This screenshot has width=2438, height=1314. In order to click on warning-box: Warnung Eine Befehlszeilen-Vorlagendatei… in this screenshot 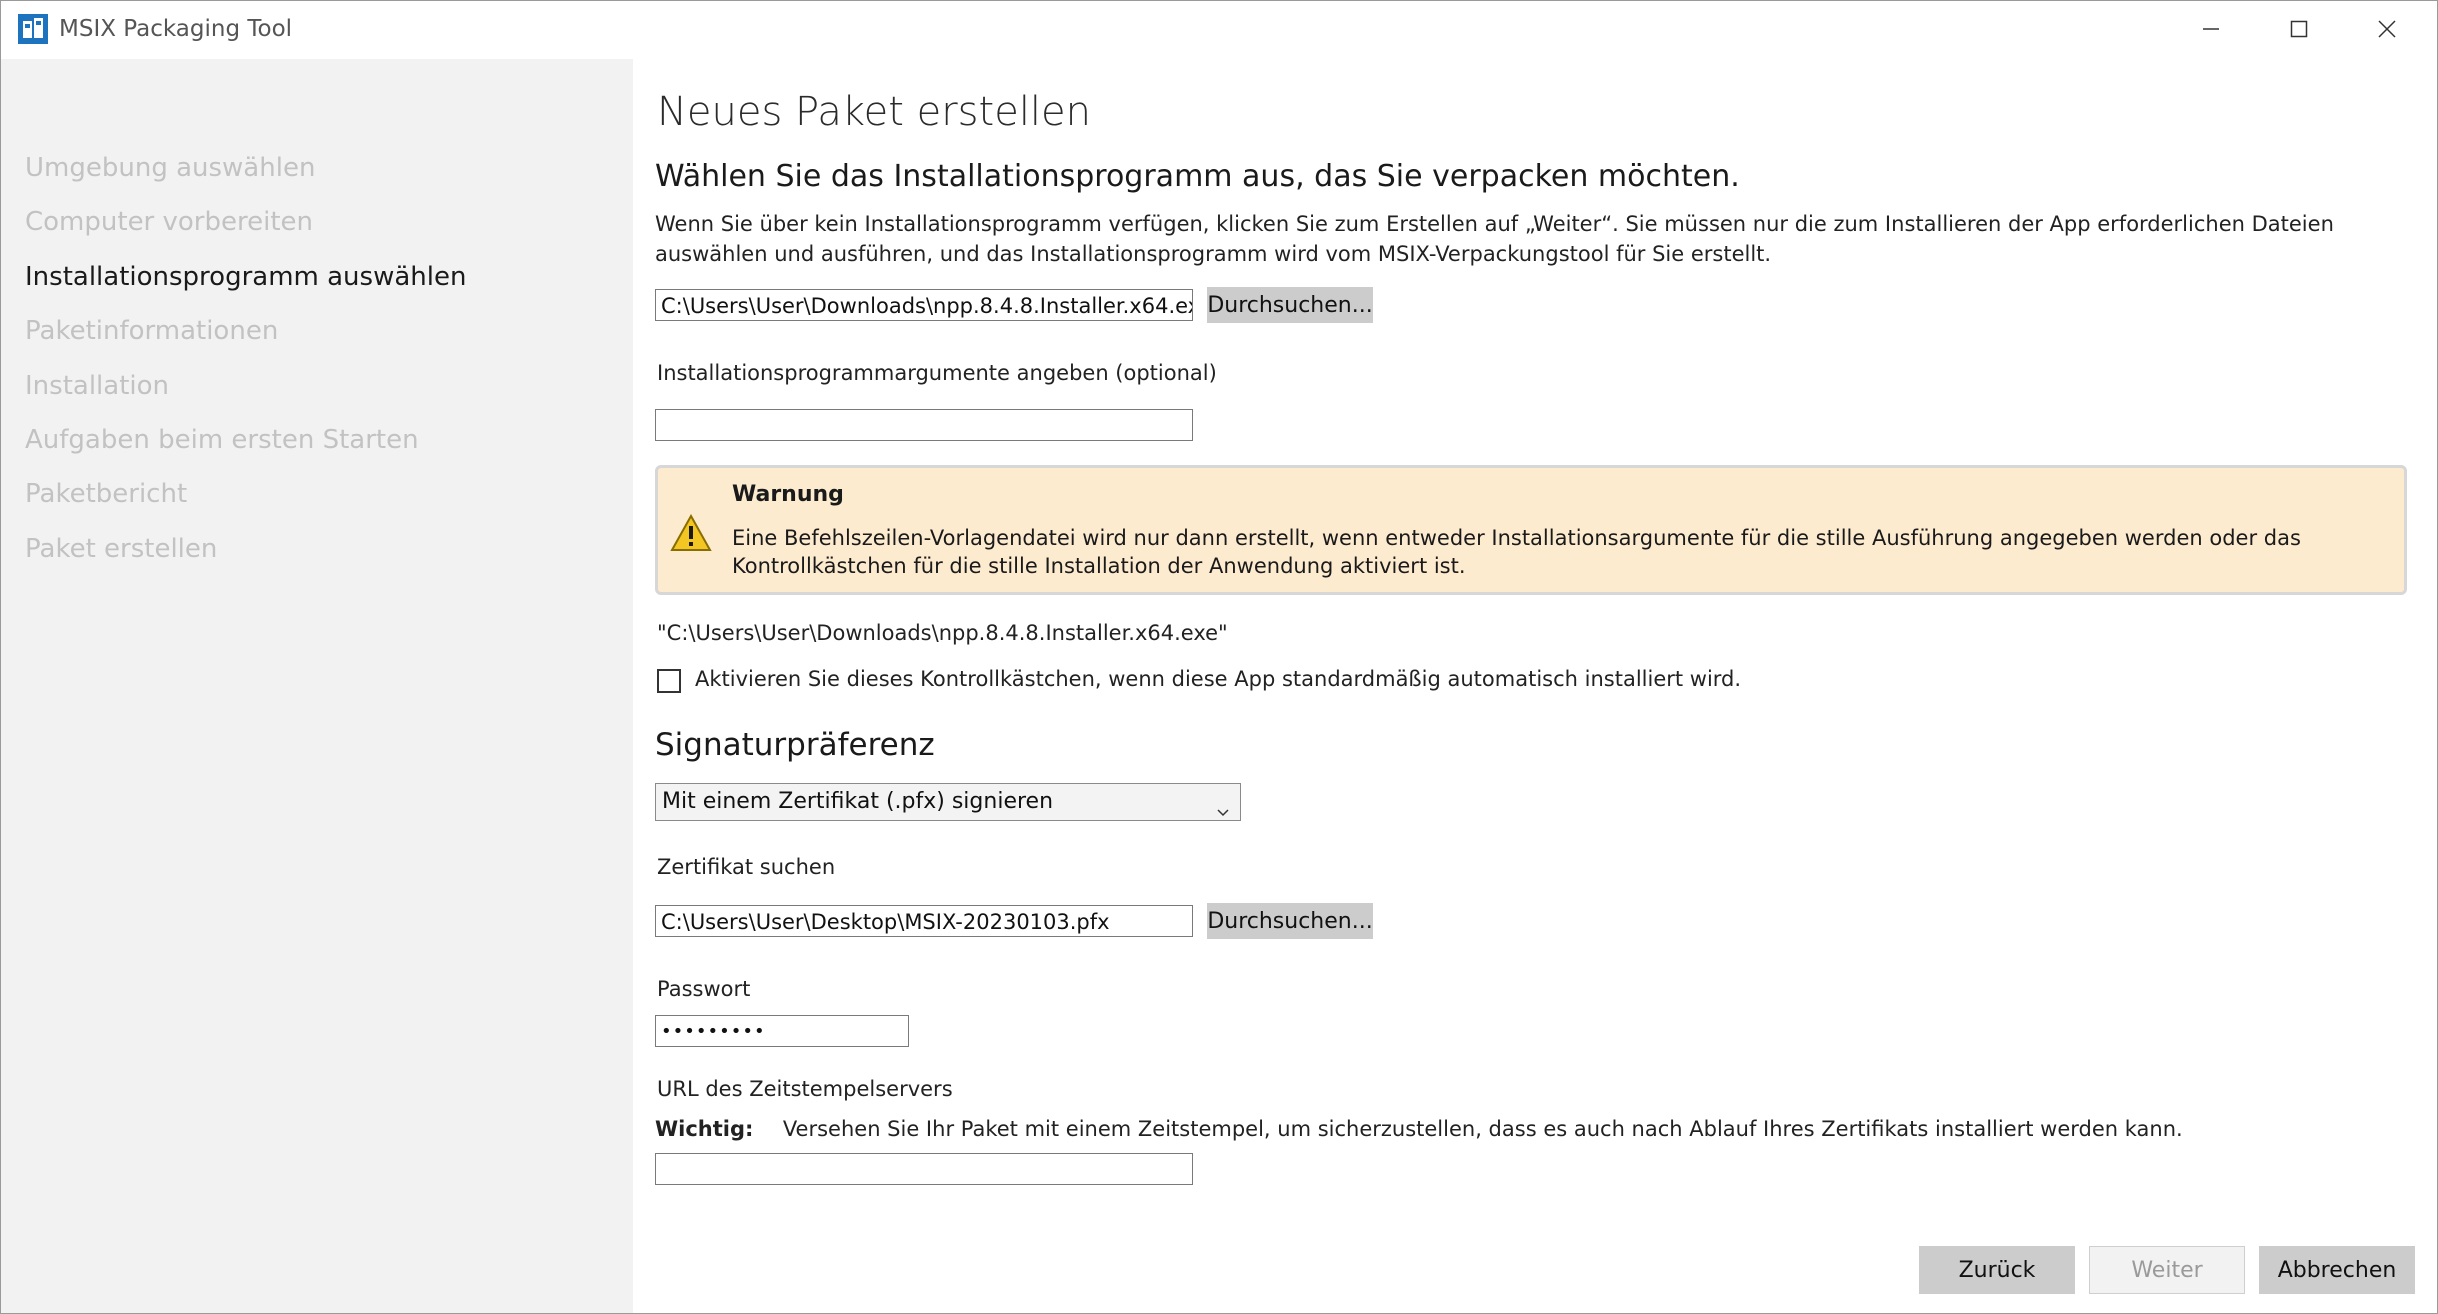, I will do `click(1531, 530)`.